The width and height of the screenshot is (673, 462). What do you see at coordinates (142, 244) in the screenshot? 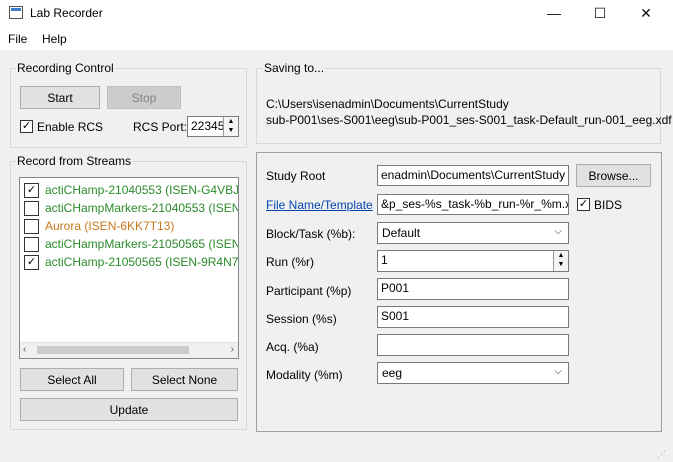
I see `stream-label: actiCHampMarkers-21050565 (ISEN-9R4N7X2)` at bounding box center [142, 244].